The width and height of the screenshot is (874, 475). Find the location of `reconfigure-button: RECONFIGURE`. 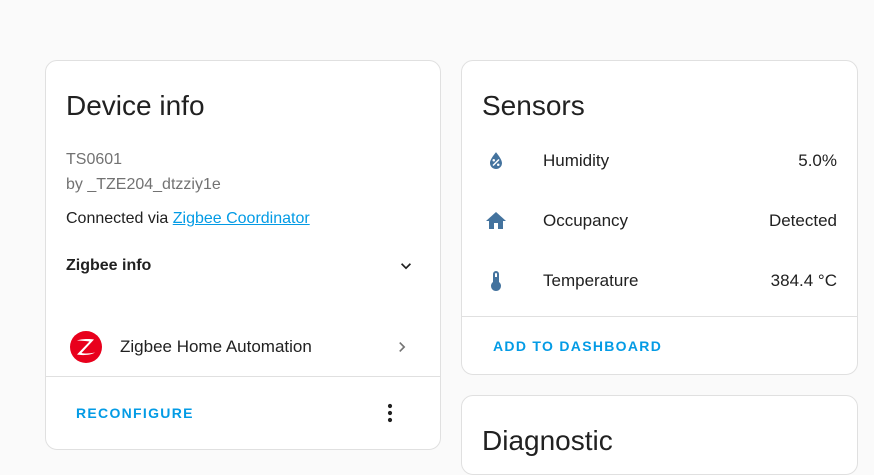

reconfigure-button: RECONFIGURE is located at coordinates (135, 413).